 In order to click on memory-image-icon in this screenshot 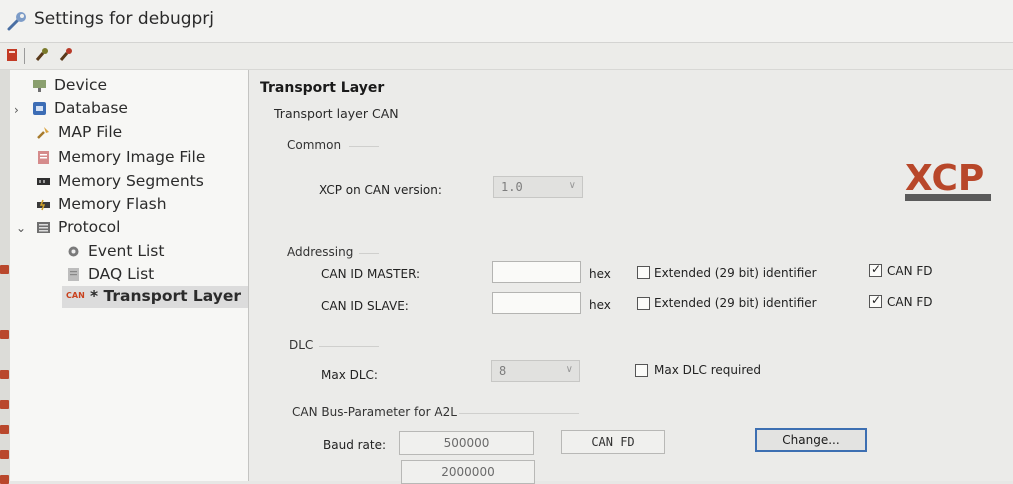, I will do `click(43, 157)`.